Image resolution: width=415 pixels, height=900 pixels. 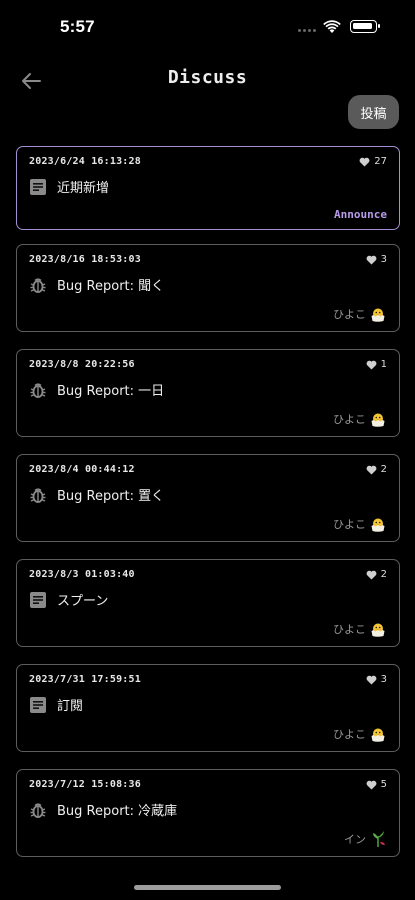 What do you see at coordinates (70, 706) in the screenshot?
I see `post-title: 訂閱` at bounding box center [70, 706].